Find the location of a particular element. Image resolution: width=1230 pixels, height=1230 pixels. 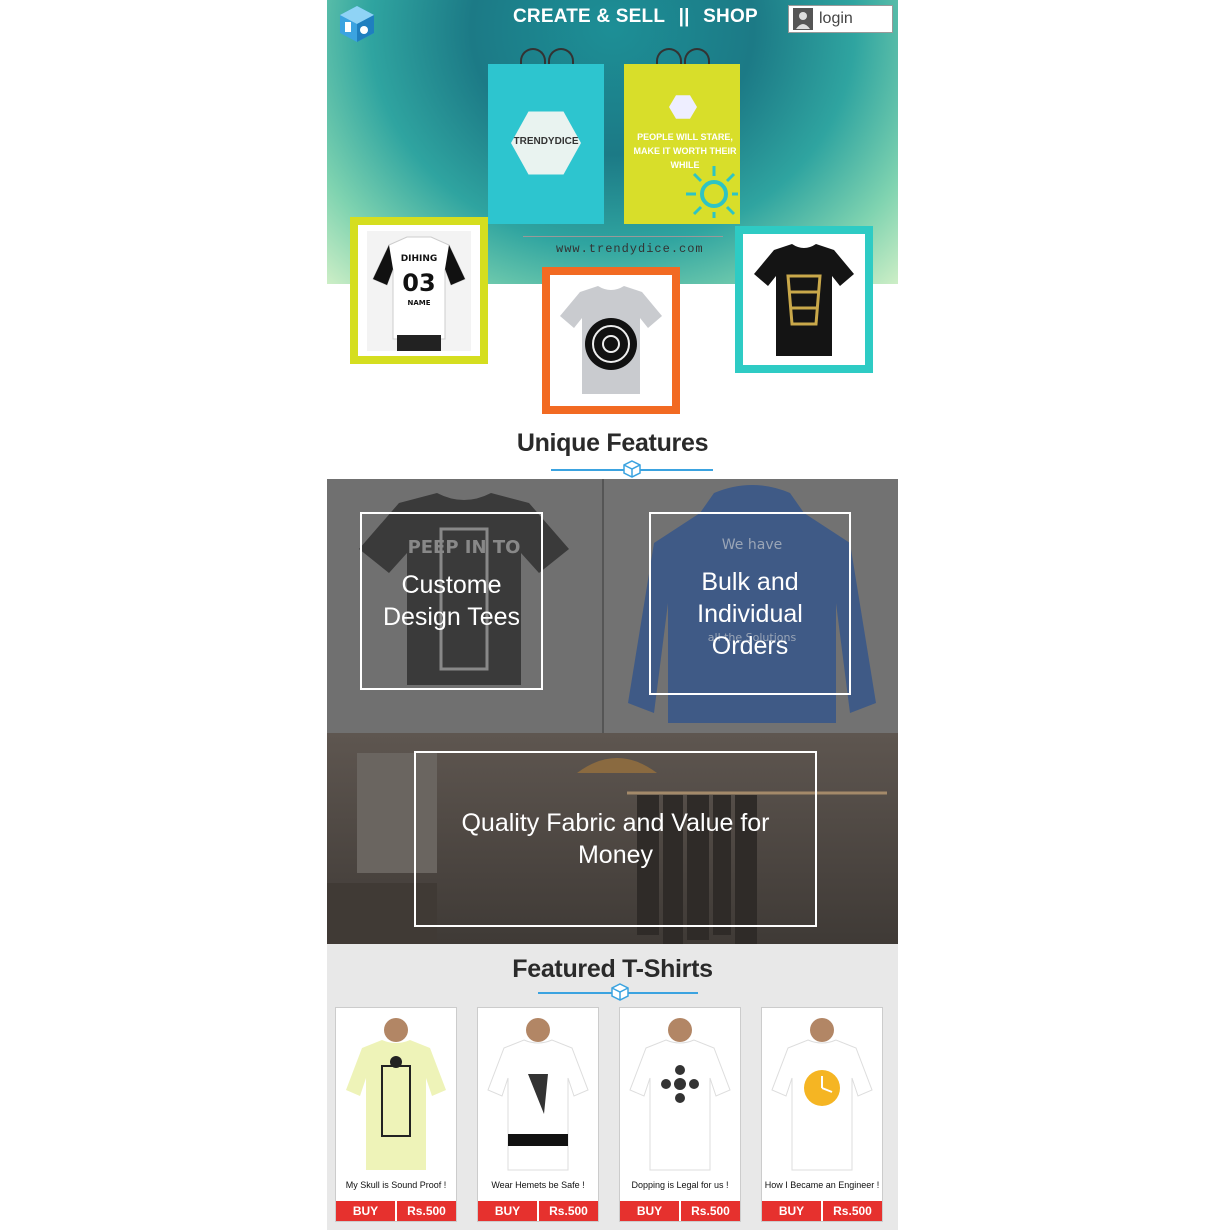

showcase-frame-grey-tee is located at coordinates (611, 340).